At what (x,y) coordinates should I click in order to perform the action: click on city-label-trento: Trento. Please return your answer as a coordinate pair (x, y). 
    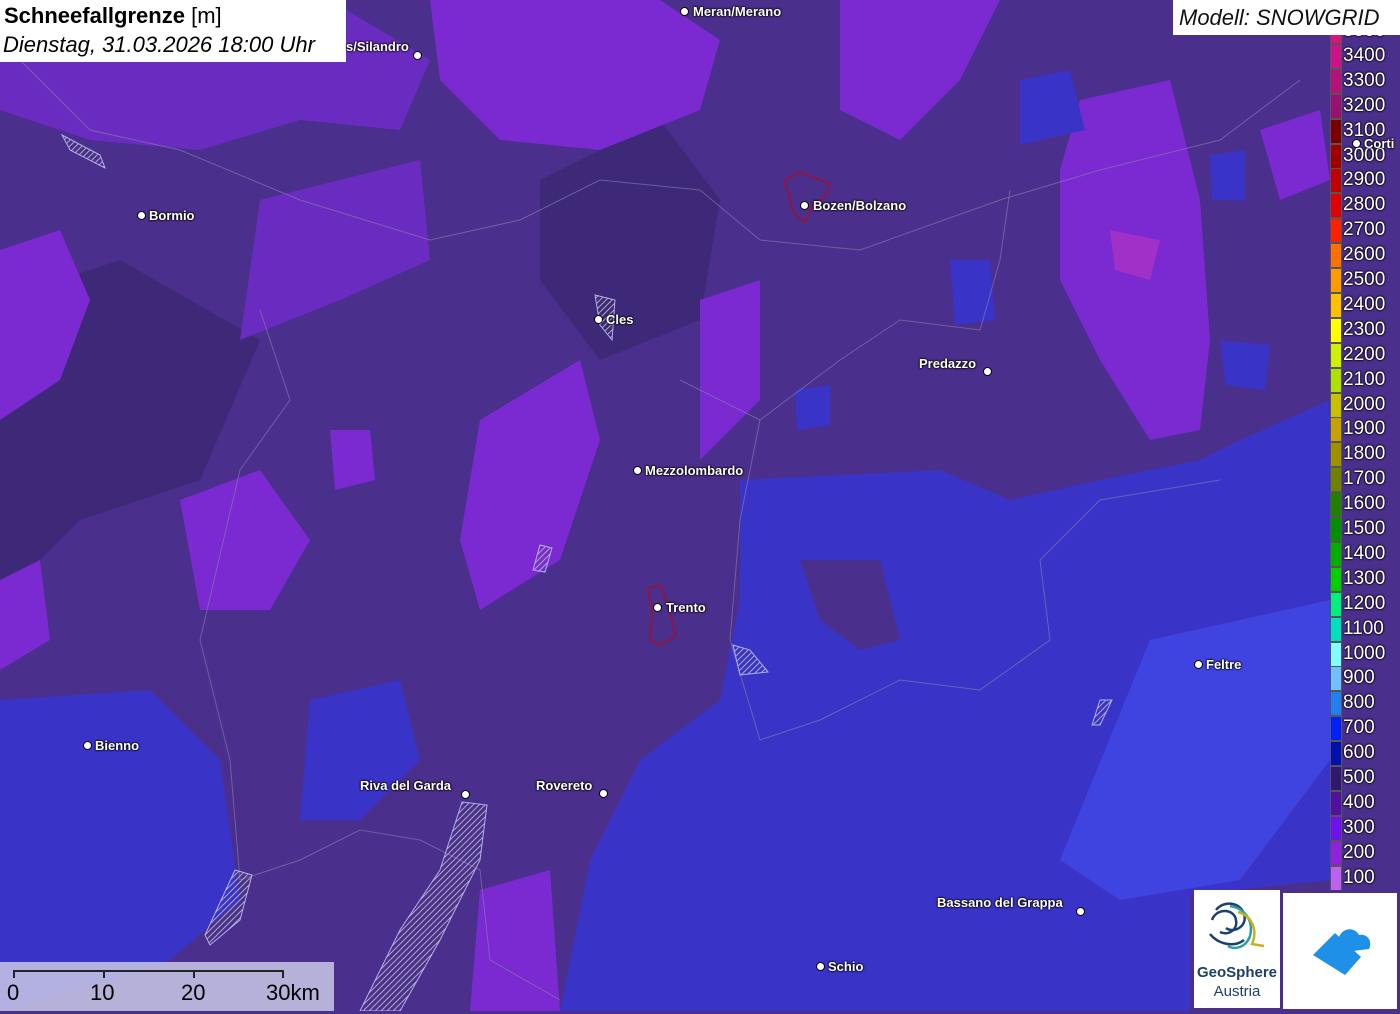
    Looking at the image, I should click on (686, 607).